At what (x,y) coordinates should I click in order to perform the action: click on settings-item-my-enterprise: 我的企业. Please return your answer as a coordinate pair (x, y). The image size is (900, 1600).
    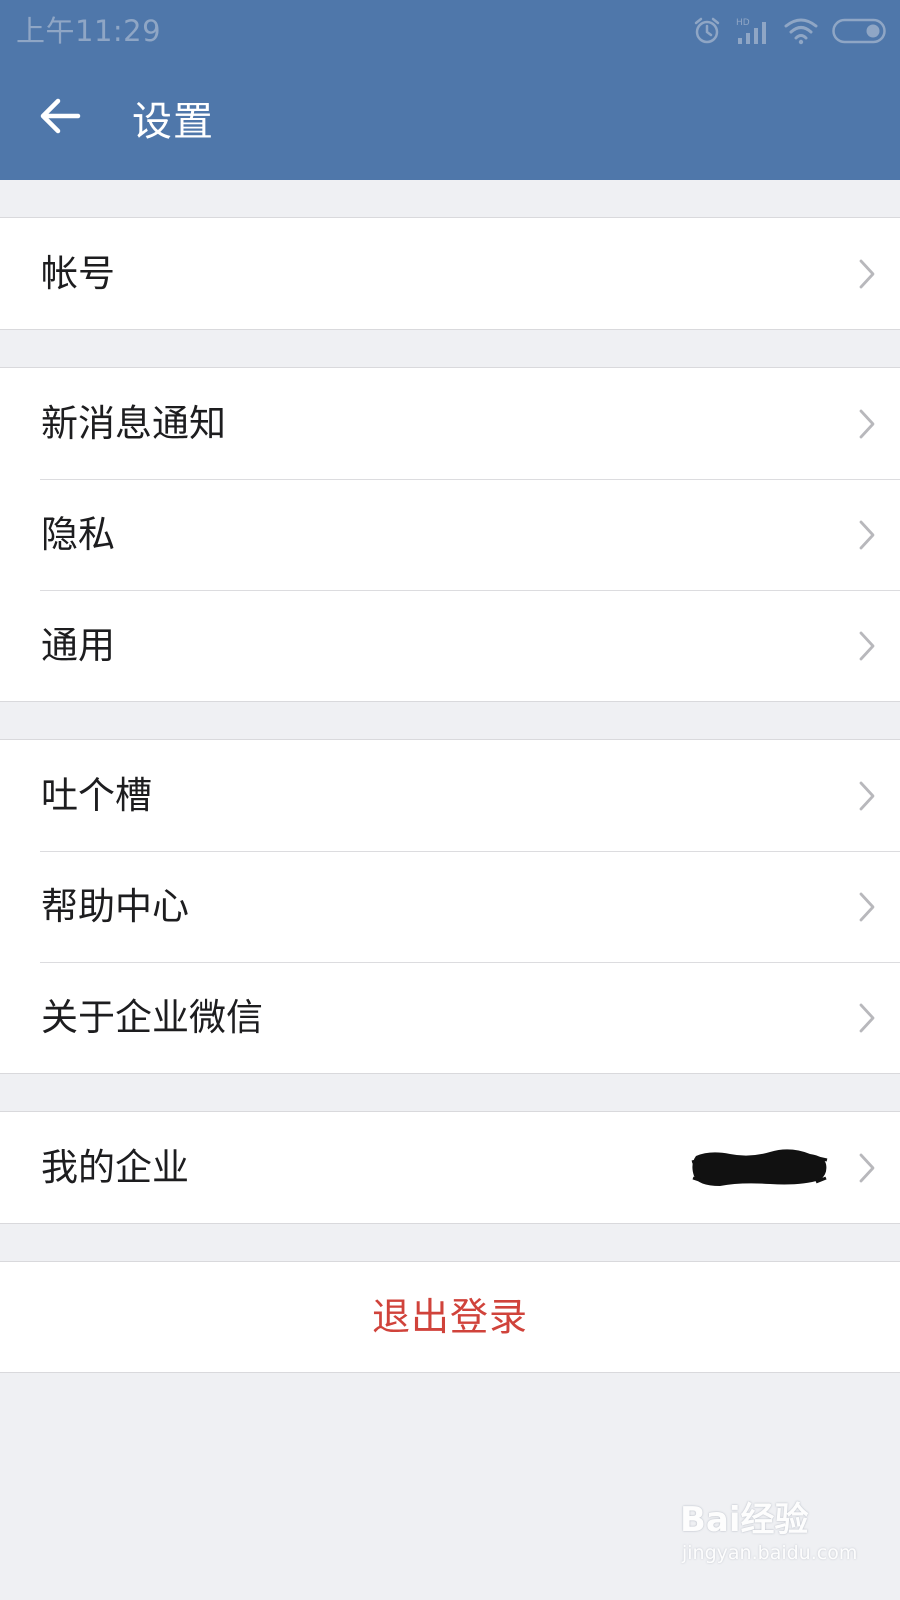
    Looking at the image, I should click on (450, 1167).